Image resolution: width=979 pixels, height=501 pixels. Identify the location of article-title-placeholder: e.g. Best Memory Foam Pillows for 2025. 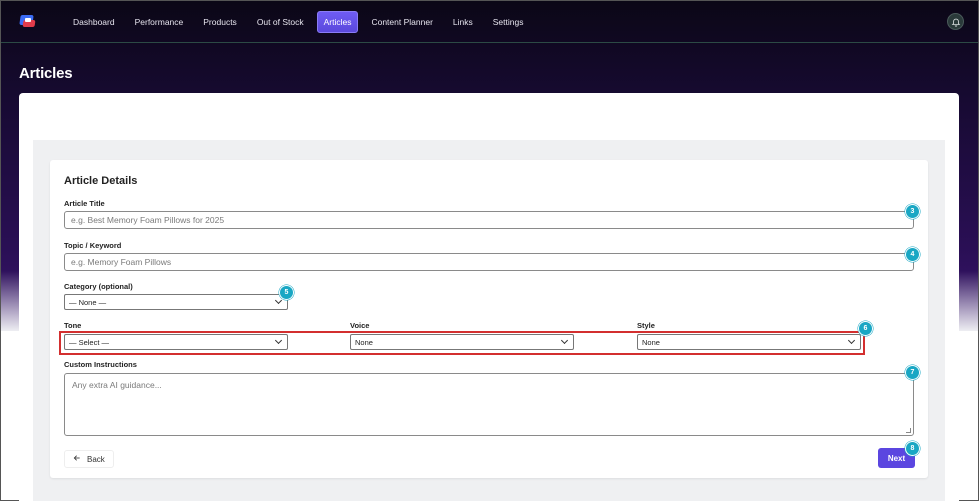
(148, 220).